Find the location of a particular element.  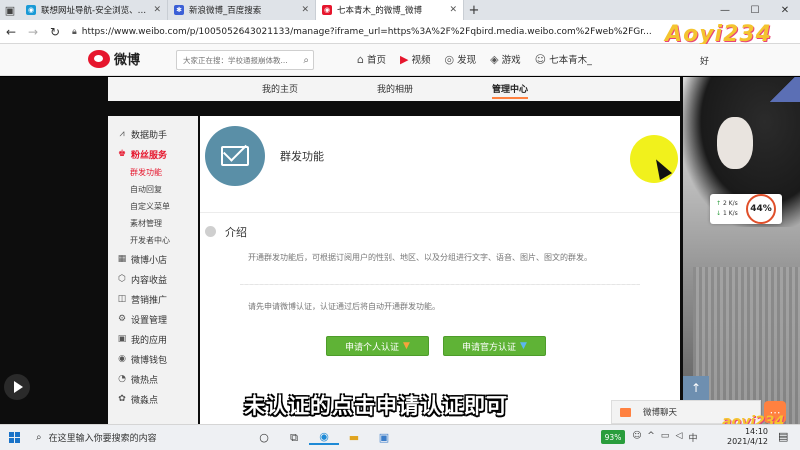

background-photo is located at coordinates (741, 250).